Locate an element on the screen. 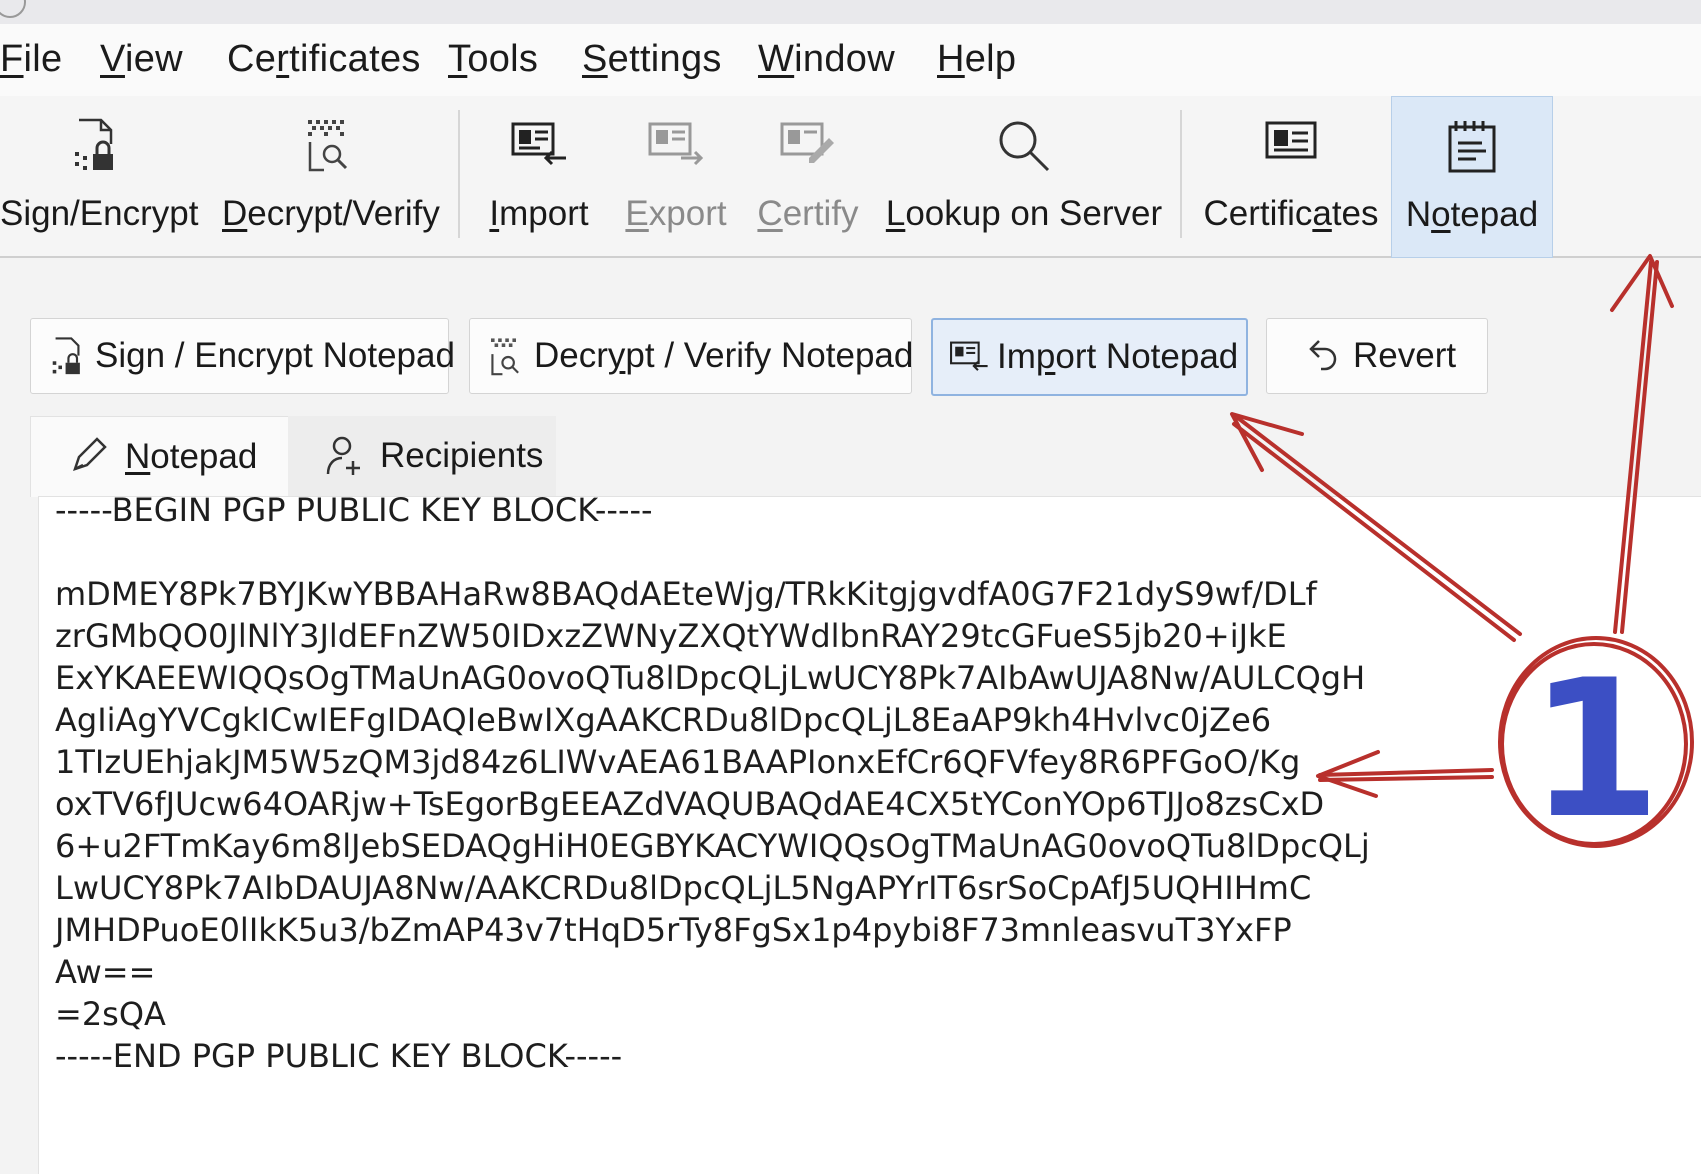  menu-view-label: iew is located at coordinates (153, 59).